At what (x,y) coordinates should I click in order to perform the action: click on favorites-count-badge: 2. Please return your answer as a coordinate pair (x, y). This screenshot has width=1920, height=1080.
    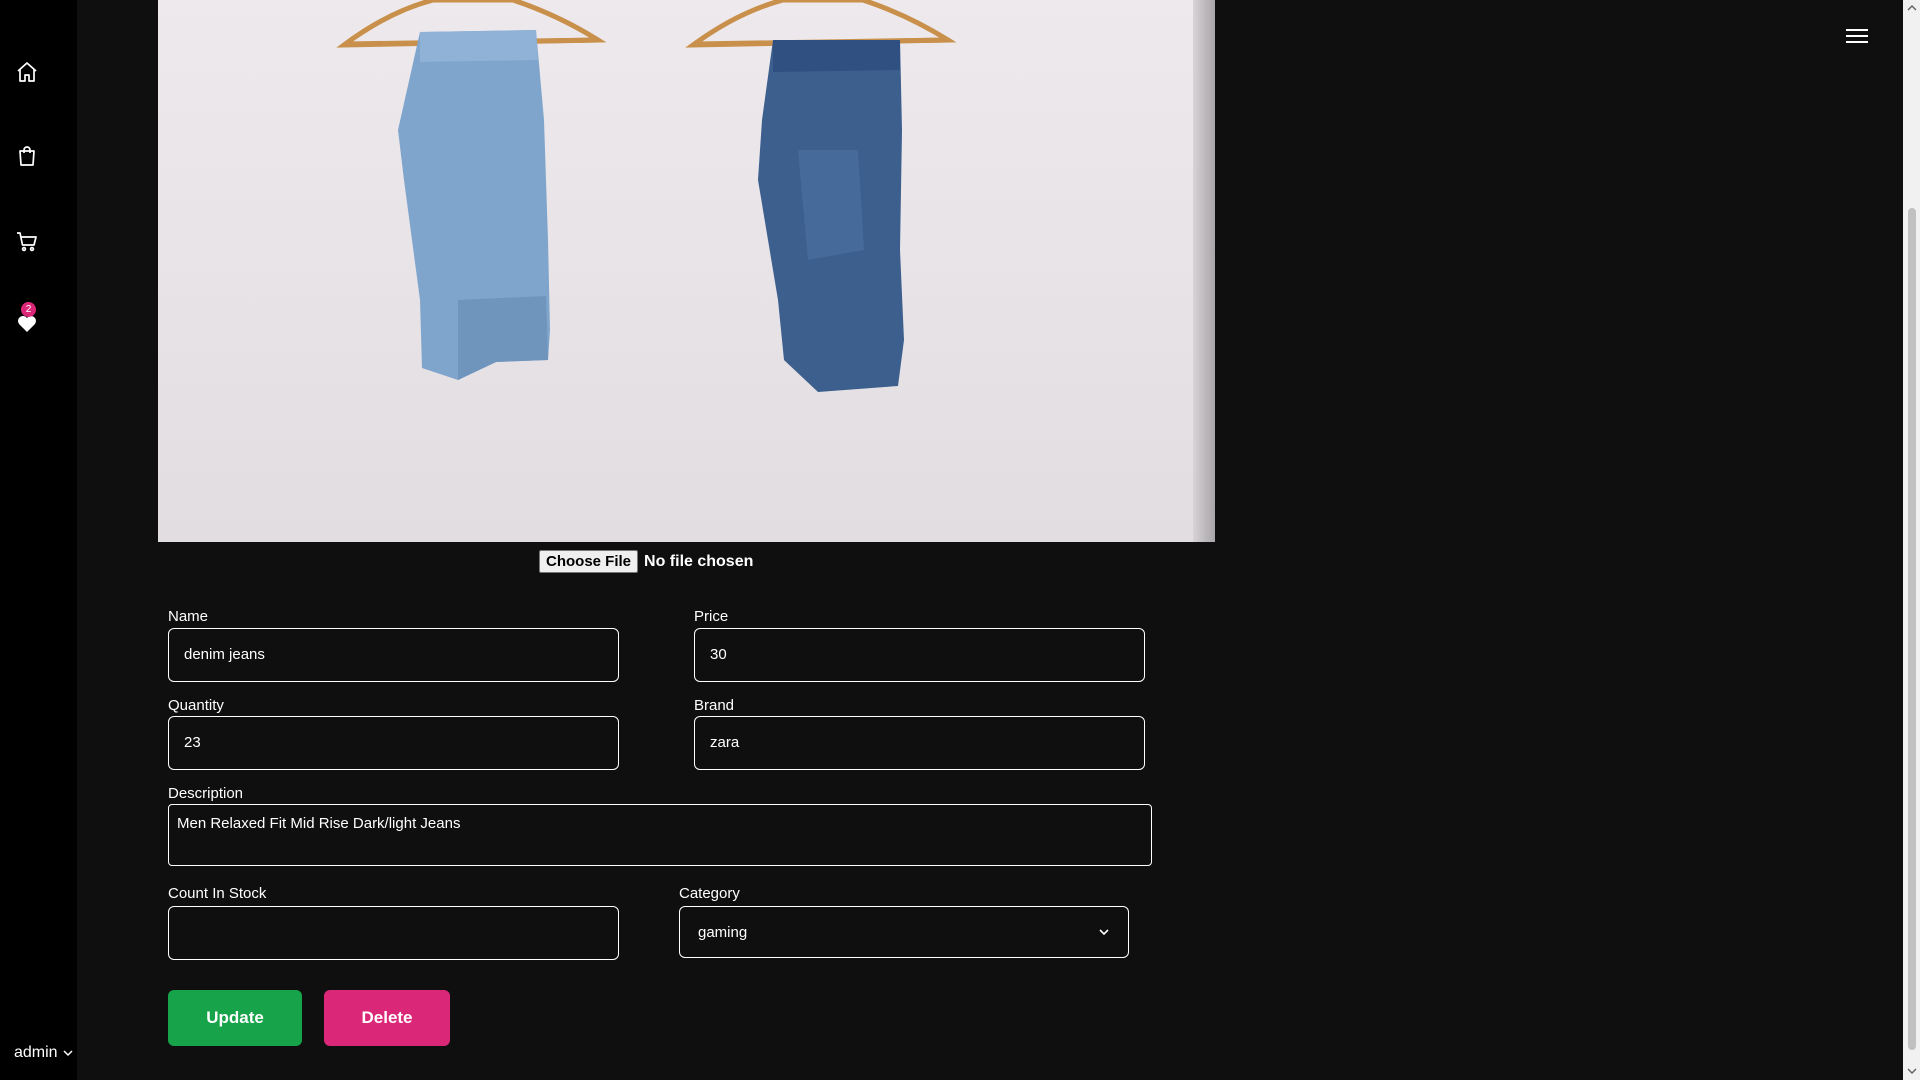
    Looking at the image, I should click on (28, 309).